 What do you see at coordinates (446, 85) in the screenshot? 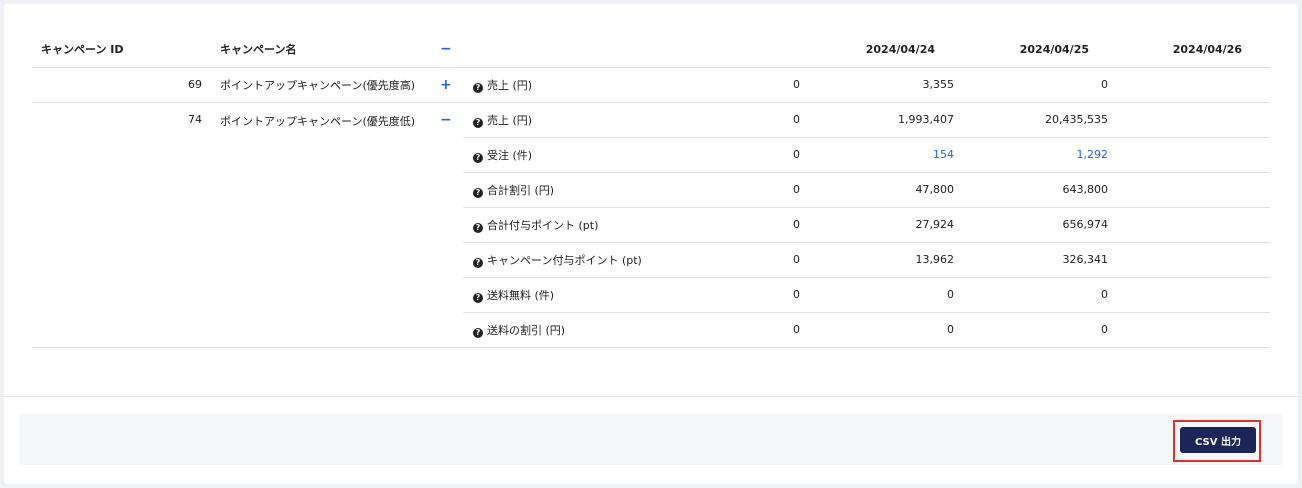
I see `expand-toggle: +` at bounding box center [446, 85].